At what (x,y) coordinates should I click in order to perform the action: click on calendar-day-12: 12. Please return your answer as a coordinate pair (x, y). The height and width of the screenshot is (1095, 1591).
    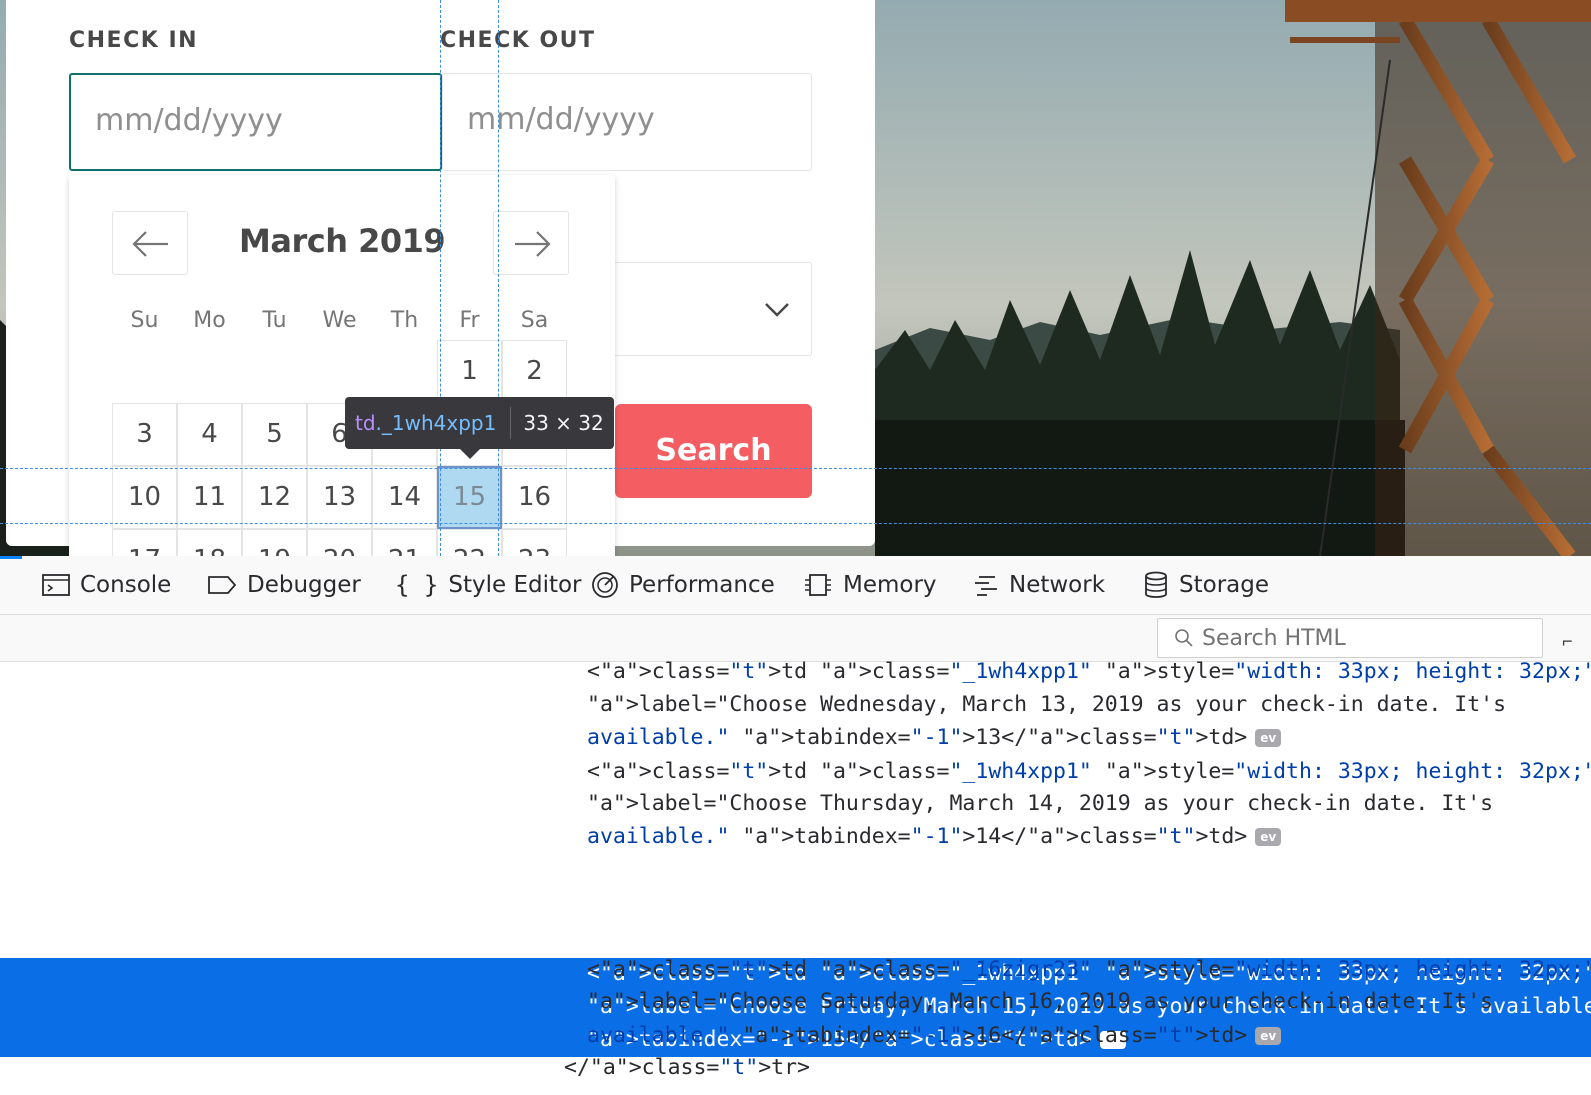
    Looking at the image, I should click on (274, 497).